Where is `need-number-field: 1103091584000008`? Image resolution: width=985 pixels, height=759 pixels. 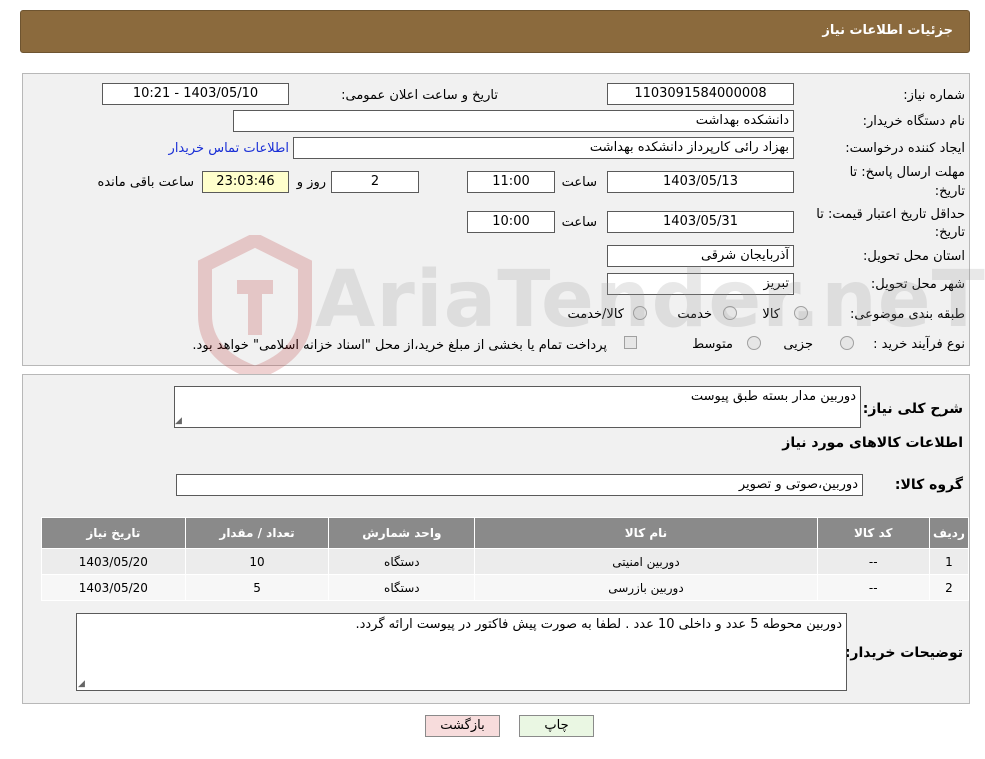
need-number-field: 1103091584000008 is located at coordinates (700, 94).